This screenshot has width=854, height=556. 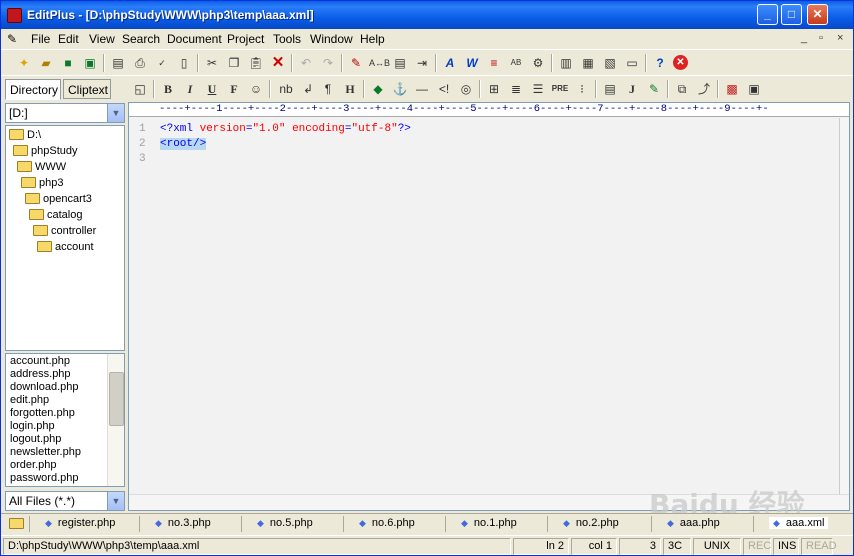 What do you see at coordinates (819, 546) in the screenshot?
I see `status-read: READ` at bounding box center [819, 546].